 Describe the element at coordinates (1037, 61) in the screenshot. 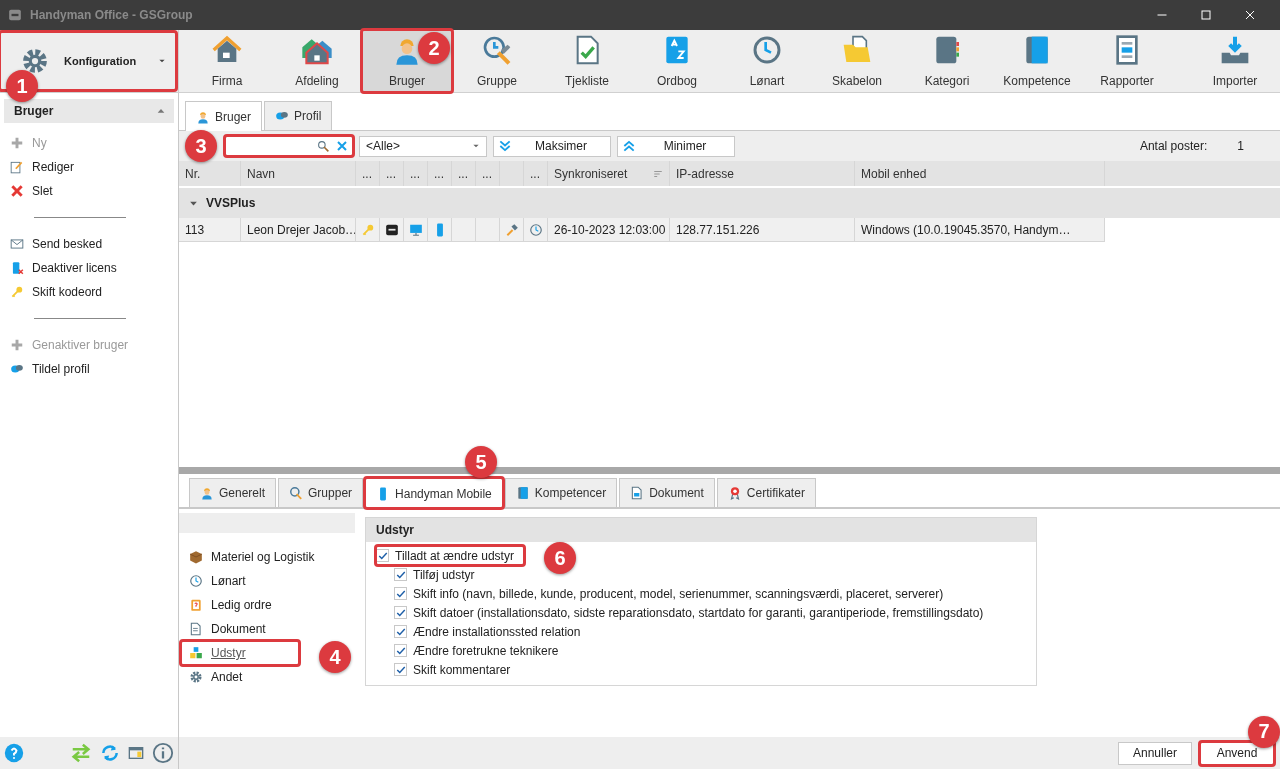

I see `ribbon-button: Kompetence` at that location.